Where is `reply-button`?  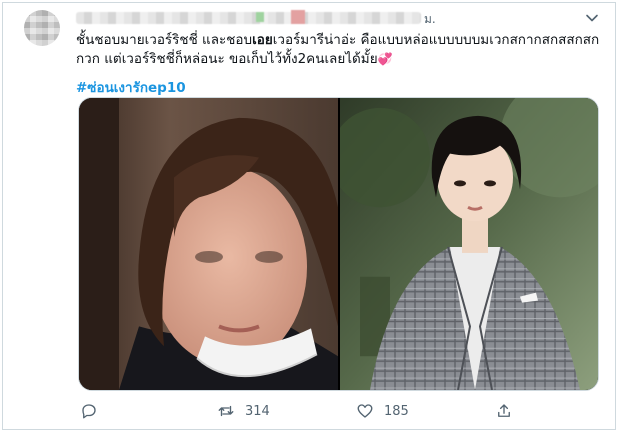
reply-button is located at coordinates (94, 411).